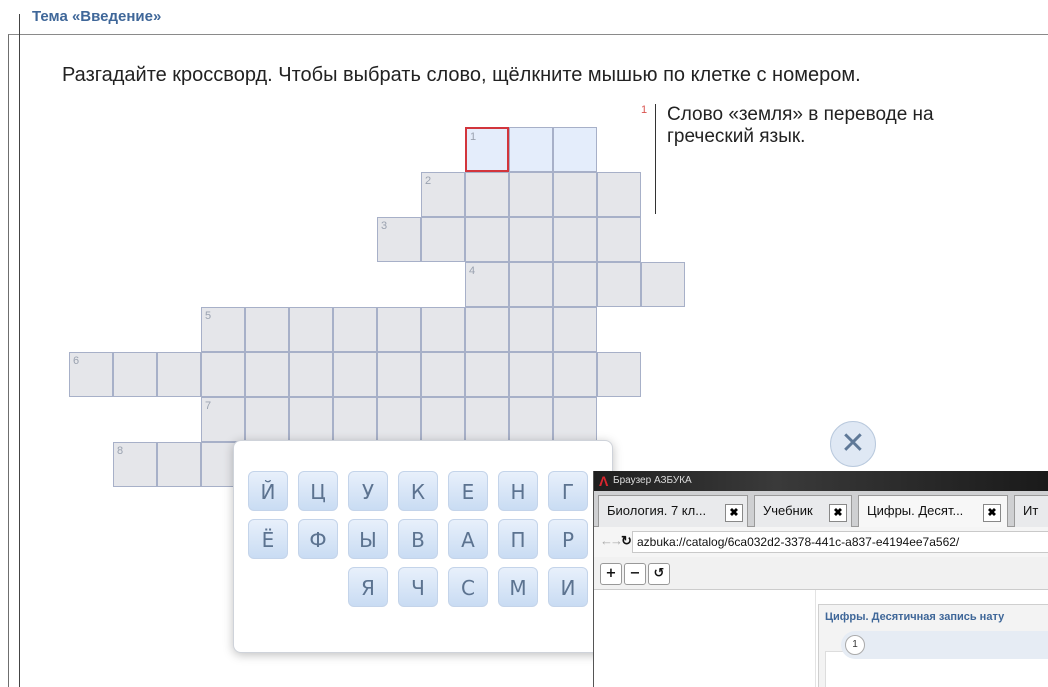 This screenshot has height=687, width=1048. What do you see at coordinates (368, 539) in the screenshot?
I see `key-button: Ы` at bounding box center [368, 539].